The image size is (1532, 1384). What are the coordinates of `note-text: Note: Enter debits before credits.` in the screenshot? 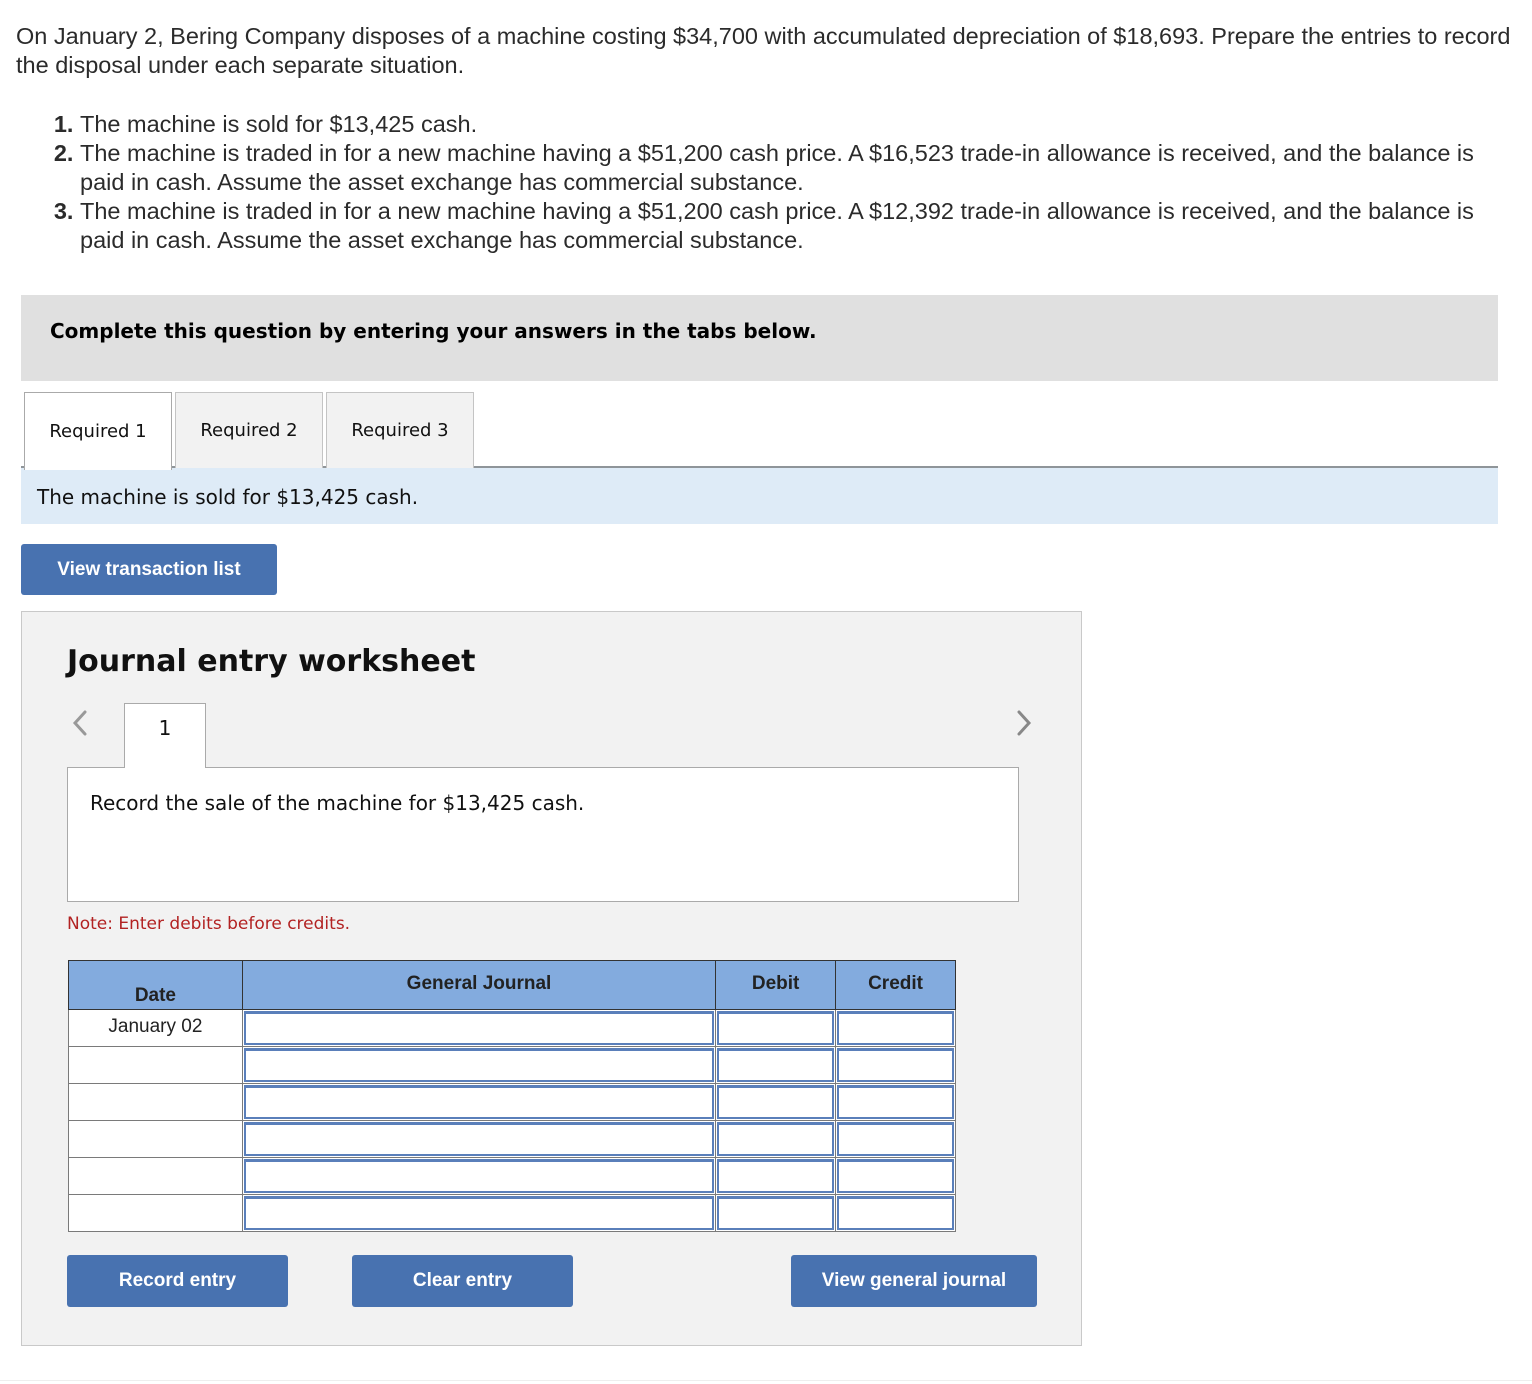 It's located at (209, 924).